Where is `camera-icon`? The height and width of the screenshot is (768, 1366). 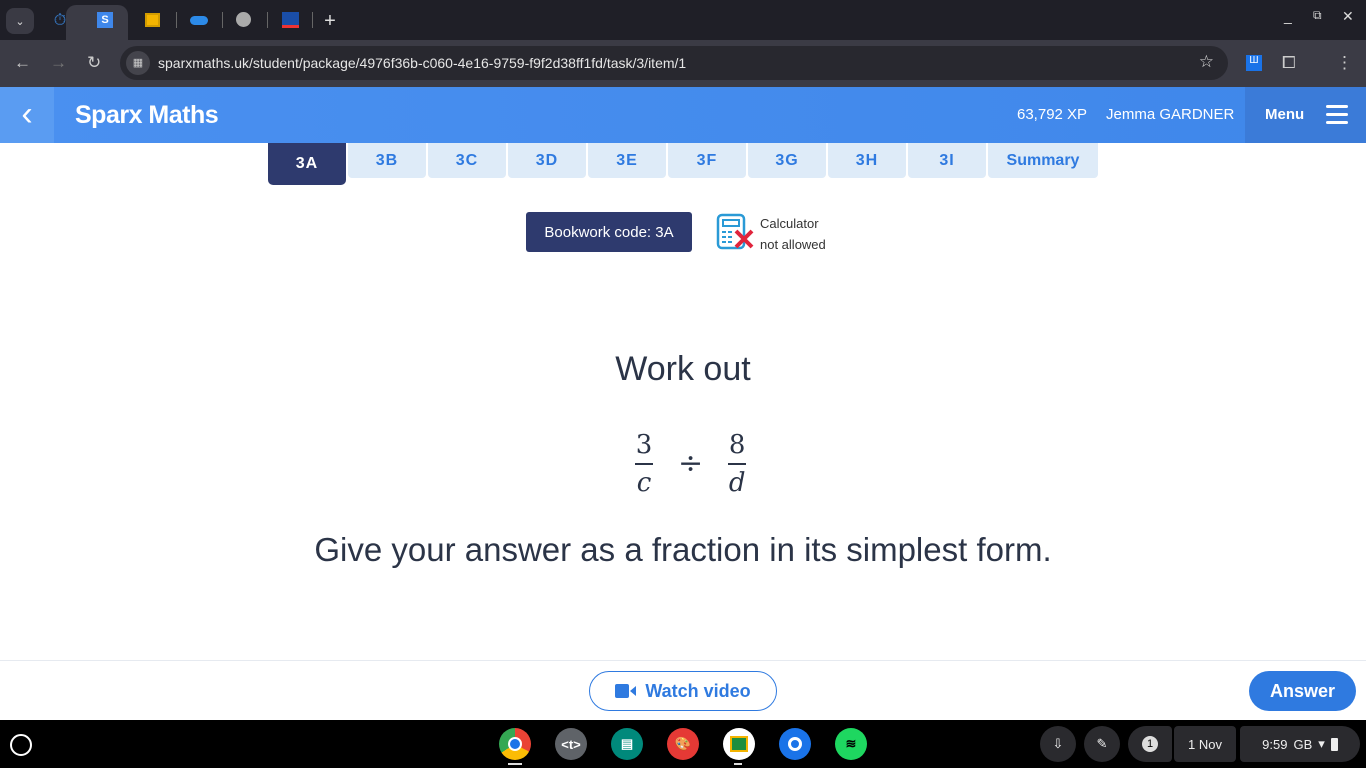 camera-icon is located at coordinates (795, 744).